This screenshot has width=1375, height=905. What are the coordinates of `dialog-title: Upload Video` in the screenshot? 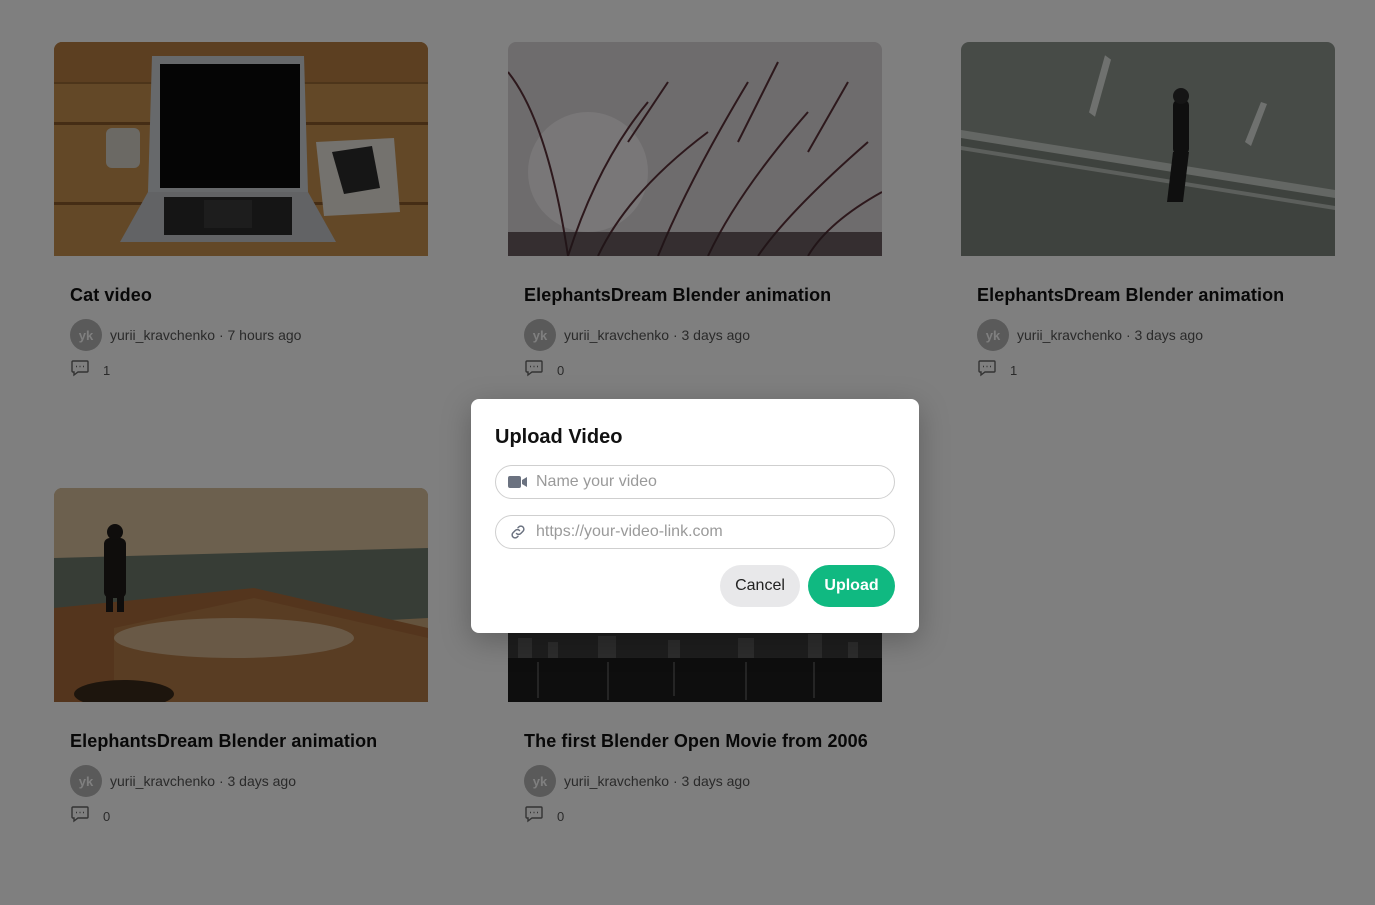 It's located at (559, 437).